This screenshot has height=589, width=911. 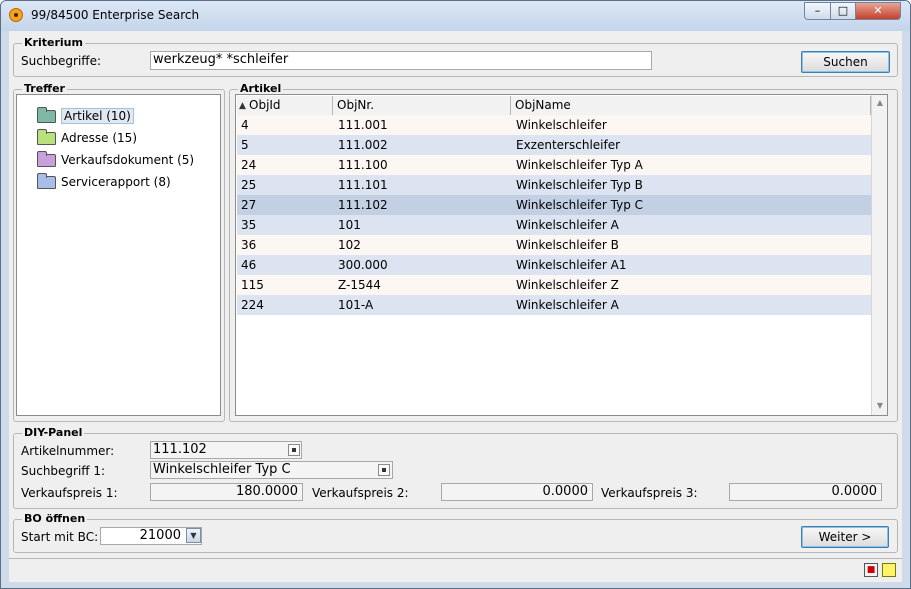 I want to click on table-row: 115 Z-1544 Winkelschleifer Z, so click(x=554, y=285).